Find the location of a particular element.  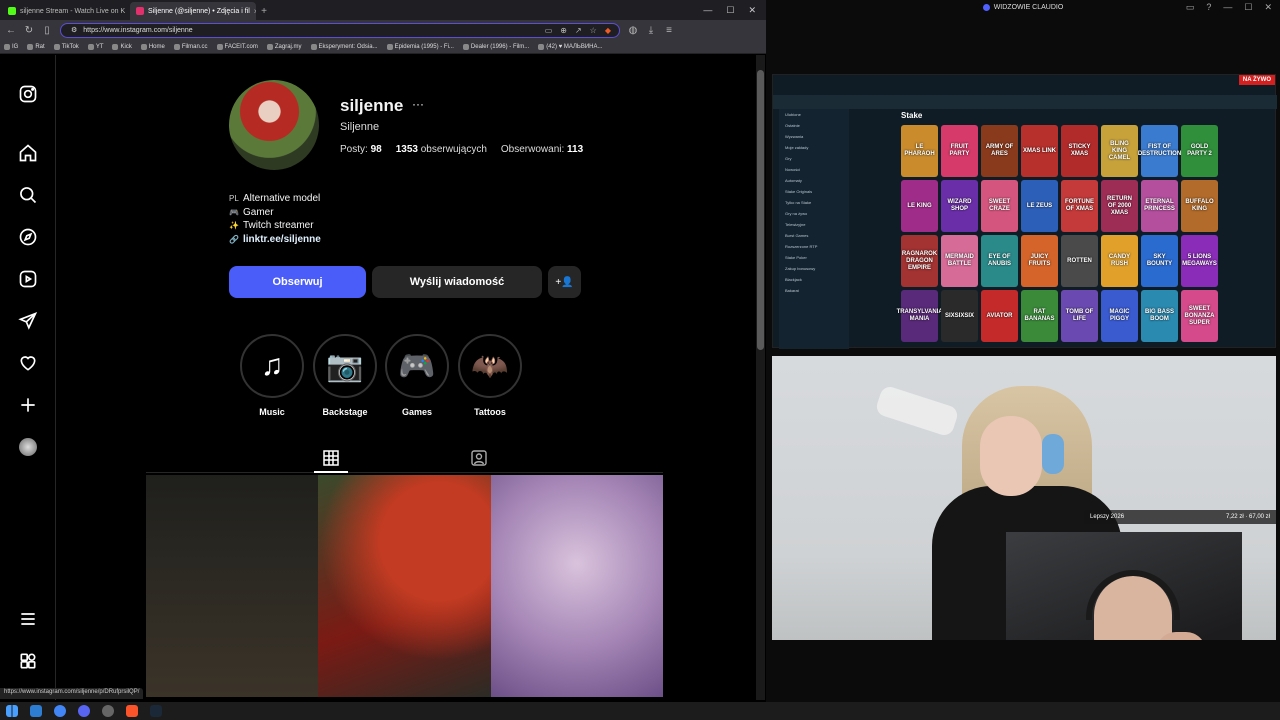

game-tile: AVIATOR is located at coordinates (999, 316).